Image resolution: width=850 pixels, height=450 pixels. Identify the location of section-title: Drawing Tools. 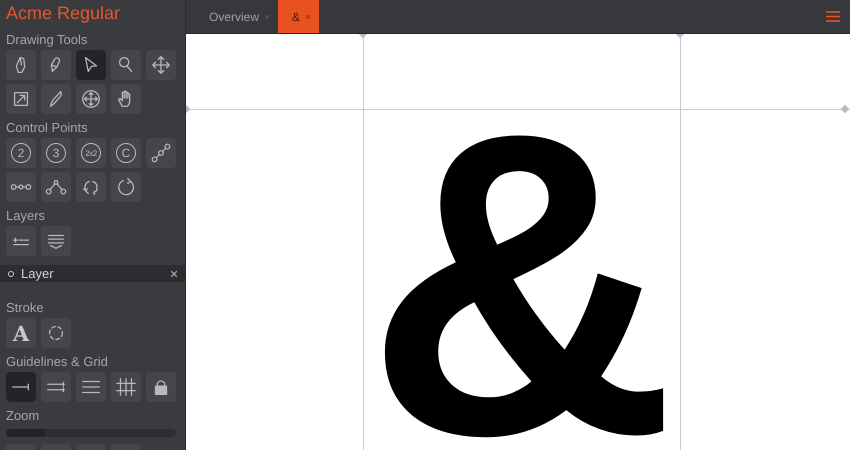
(46, 39).